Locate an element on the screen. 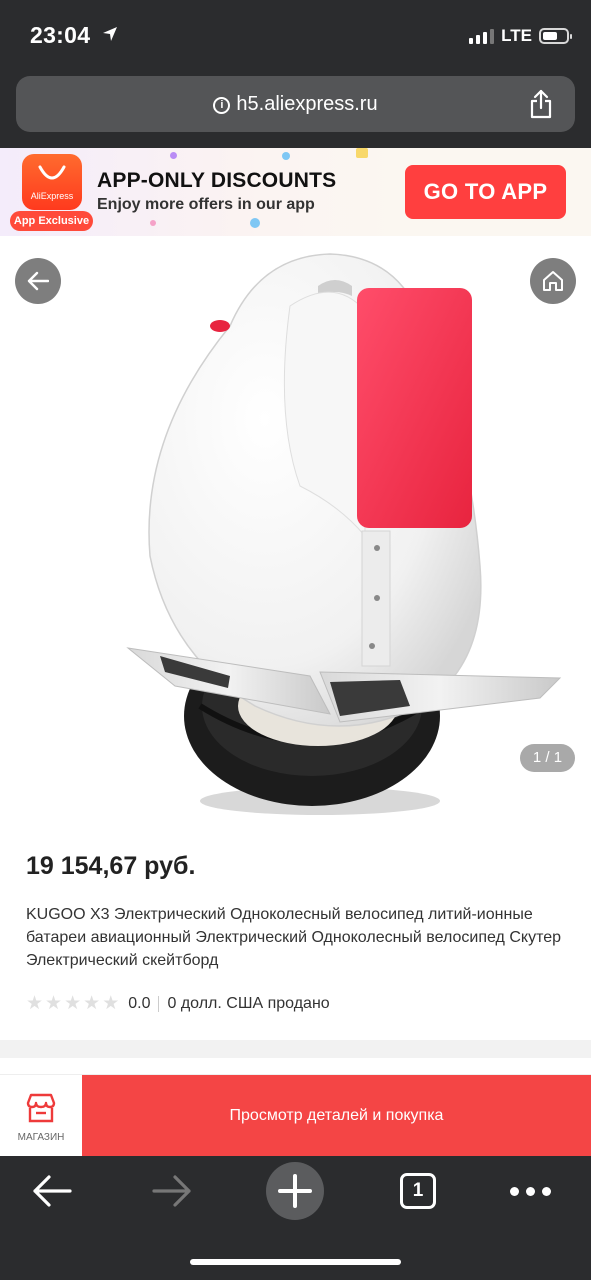 The image size is (591, 1280). more-button is located at coordinates (530, 1191).